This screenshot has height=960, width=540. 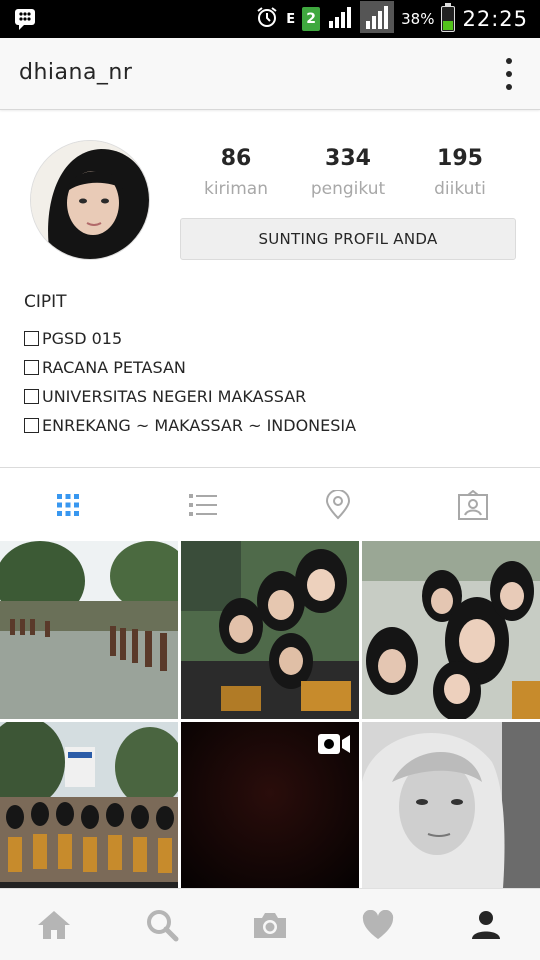 I want to click on search-icon, so click(x=163, y=925).